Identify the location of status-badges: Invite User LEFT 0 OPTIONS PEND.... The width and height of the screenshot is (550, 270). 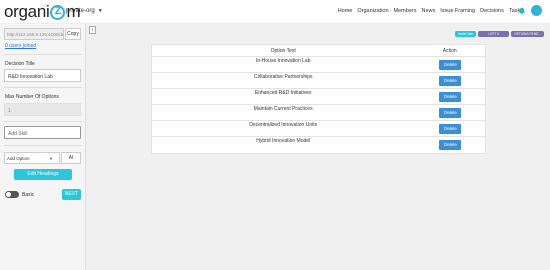
(499, 34).